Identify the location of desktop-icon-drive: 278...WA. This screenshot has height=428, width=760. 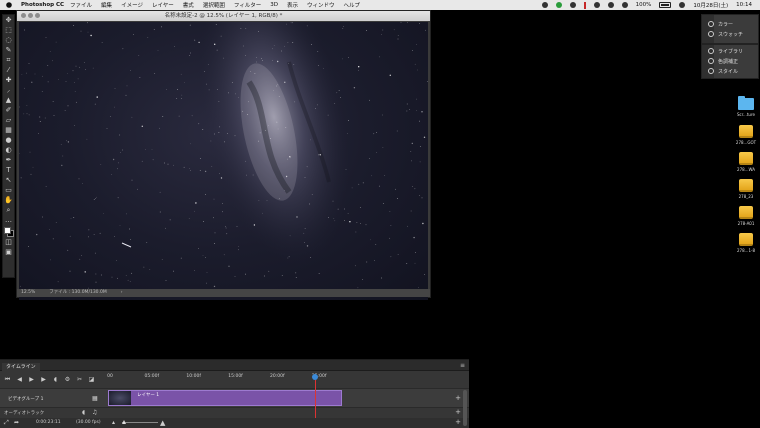
(746, 162).